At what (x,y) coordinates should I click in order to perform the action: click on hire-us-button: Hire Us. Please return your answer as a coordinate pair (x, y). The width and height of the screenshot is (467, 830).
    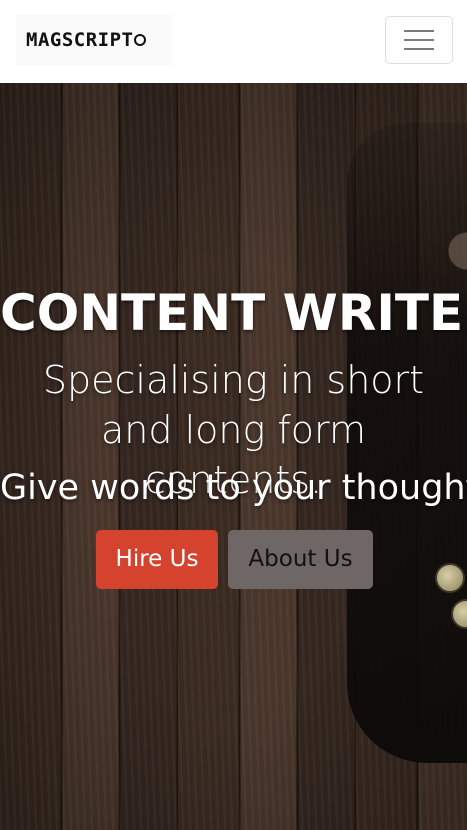
    Looking at the image, I should click on (157, 559).